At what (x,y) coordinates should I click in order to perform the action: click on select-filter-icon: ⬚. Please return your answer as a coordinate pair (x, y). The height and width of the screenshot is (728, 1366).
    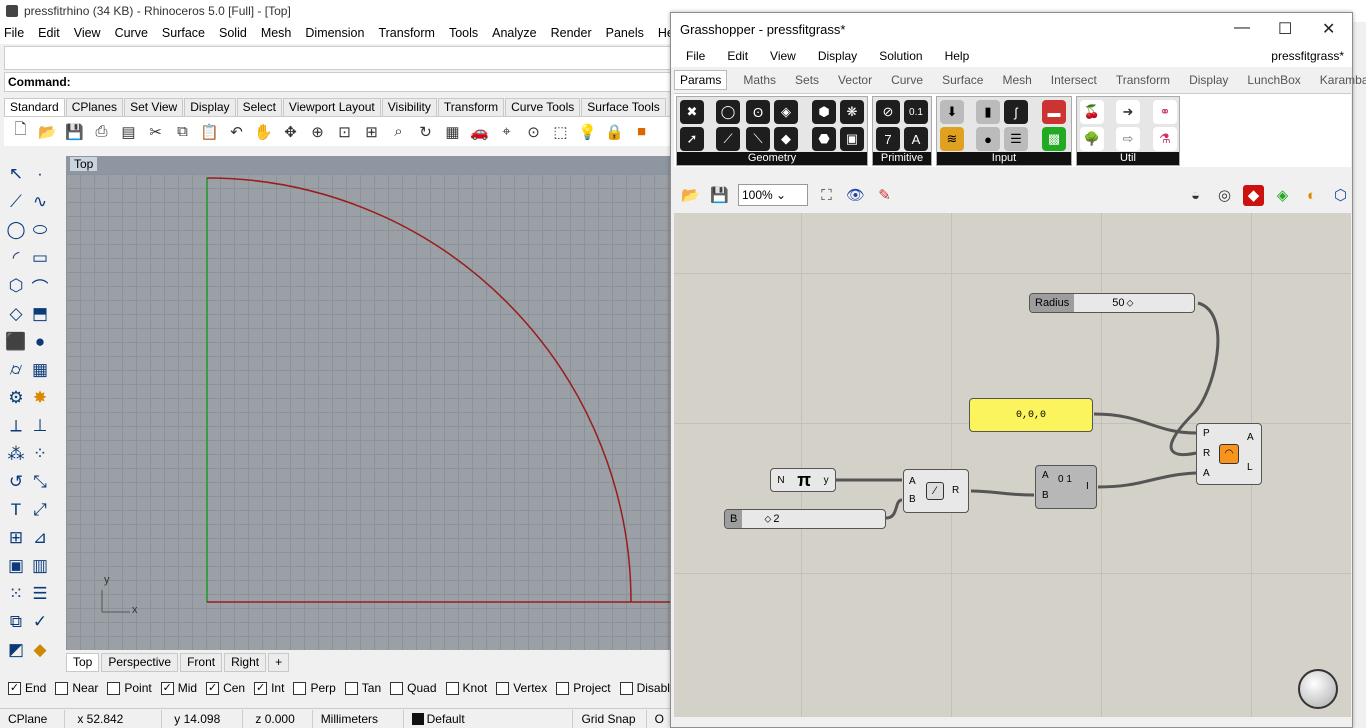
    Looking at the image, I should click on (560, 131).